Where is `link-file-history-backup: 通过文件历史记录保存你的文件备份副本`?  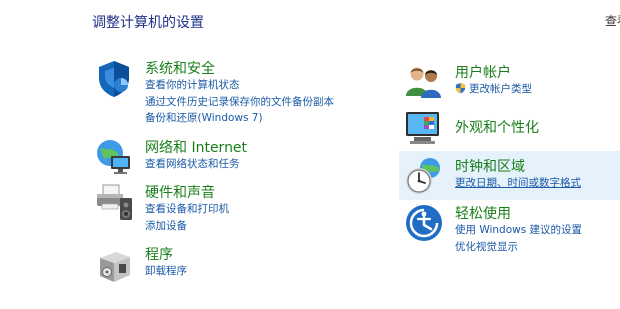 link-file-history-backup: 通过文件历史记录保存你的文件备份副本 is located at coordinates (239, 102).